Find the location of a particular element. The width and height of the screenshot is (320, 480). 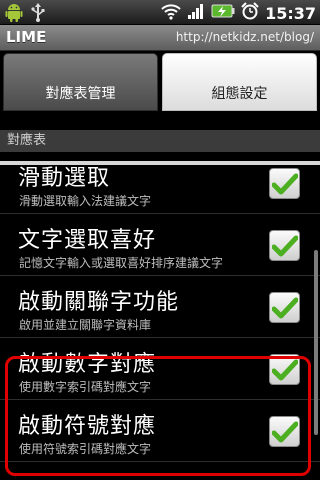

pref-row-learning: 文字選取喜好 記憶文字輸入或選取喜好排序建議文字 is located at coordinates (160, 245).